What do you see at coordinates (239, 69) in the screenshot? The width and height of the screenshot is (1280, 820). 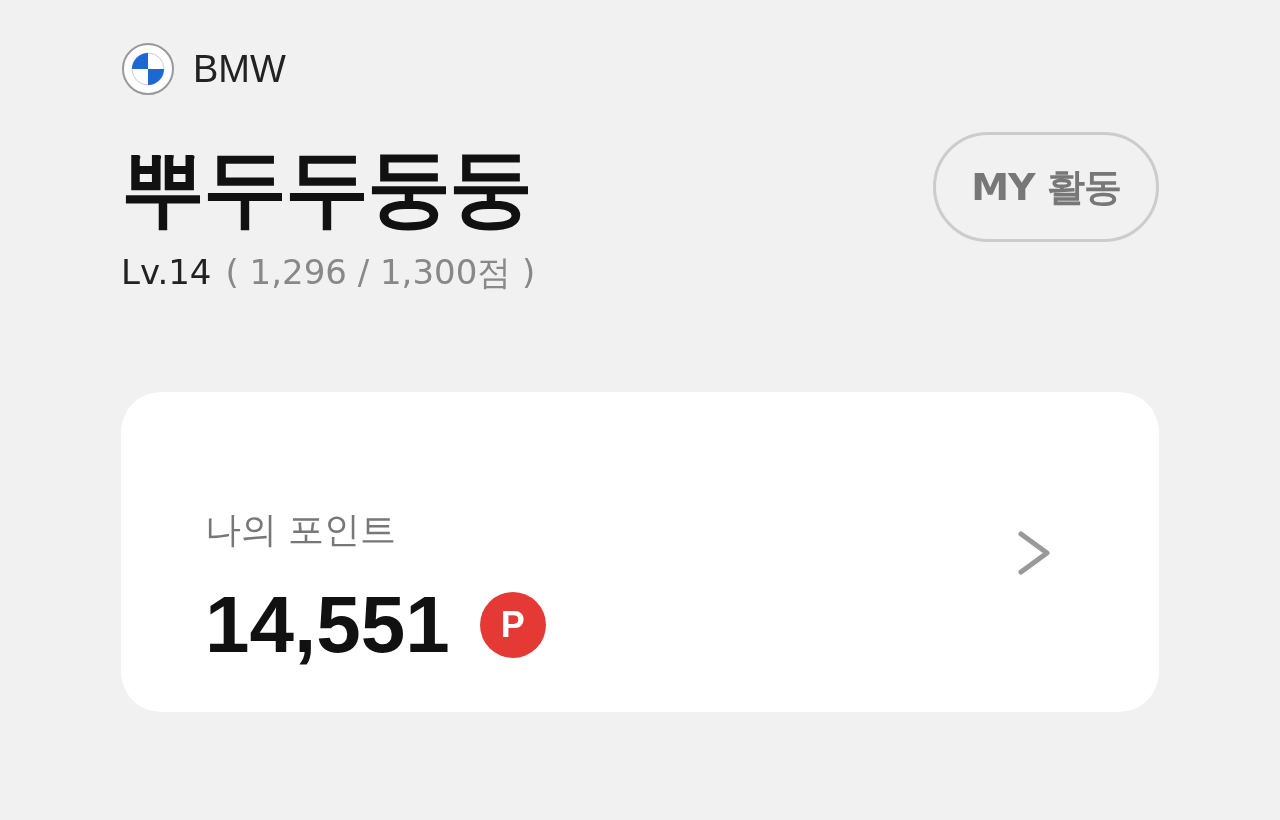 I see `brand-name: BMW` at bounding box center [239, 69].